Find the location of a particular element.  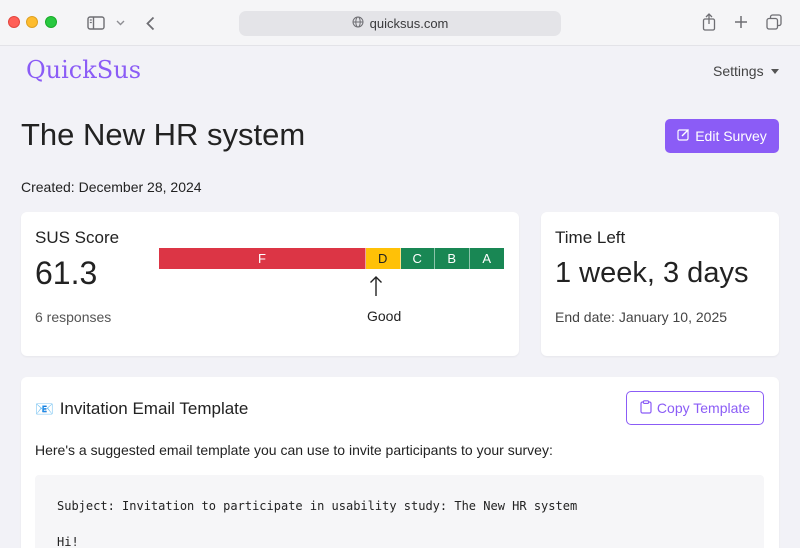

email-icon: 📧 is located at coordinates (44, 409).